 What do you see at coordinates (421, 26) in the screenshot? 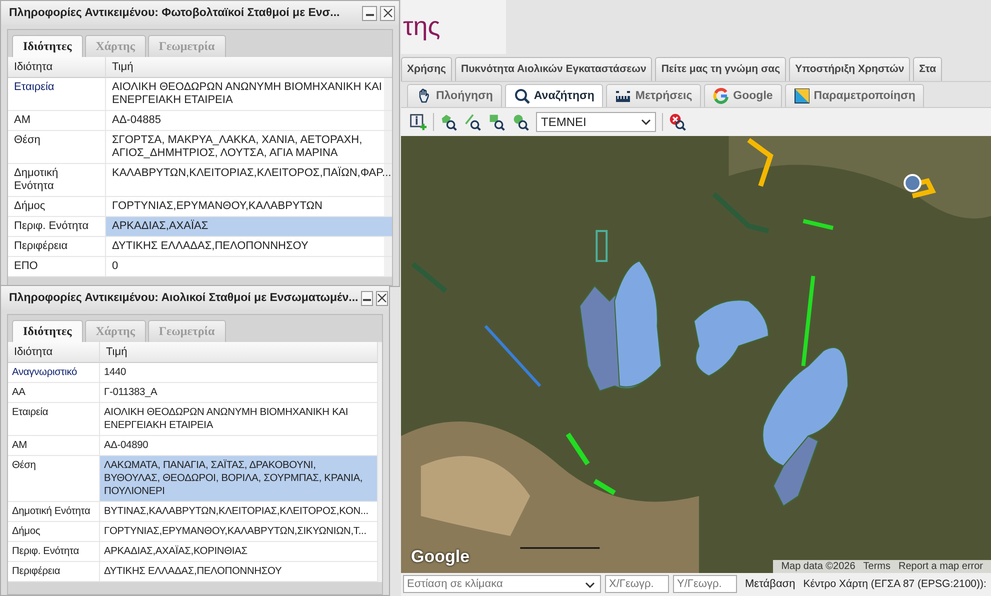
I see `logo-text: της` at bounding box center [421, 26].